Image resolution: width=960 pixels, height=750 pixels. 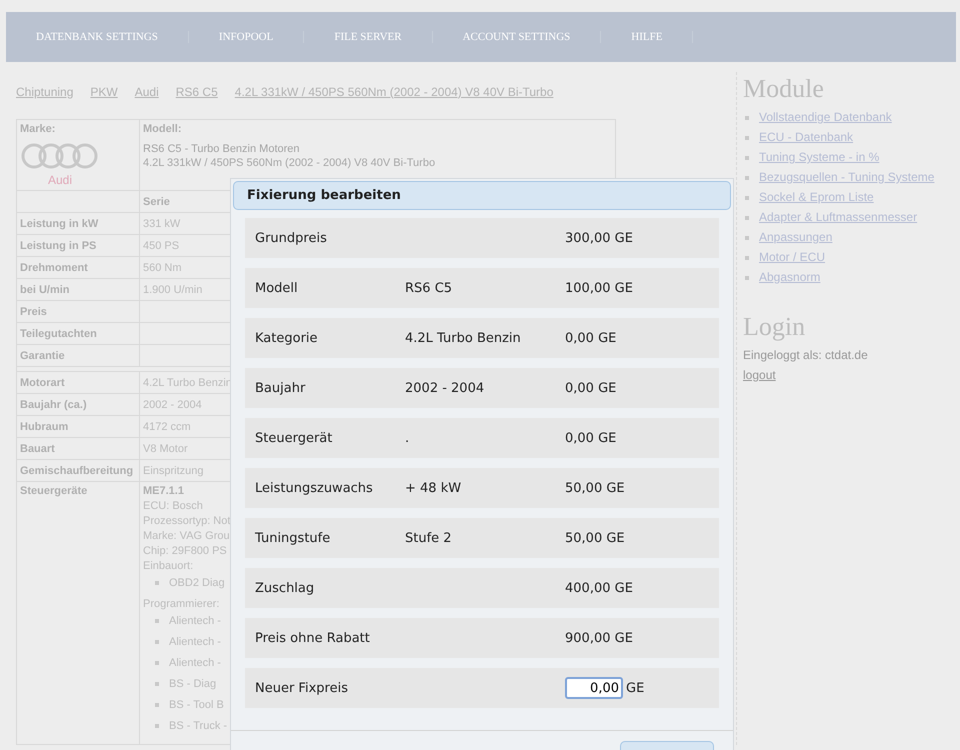 What do you see at coordinates (368, 37) in the screenshot?
I see `nav-link: FILE SERVER` at bounding box center [368, 37].